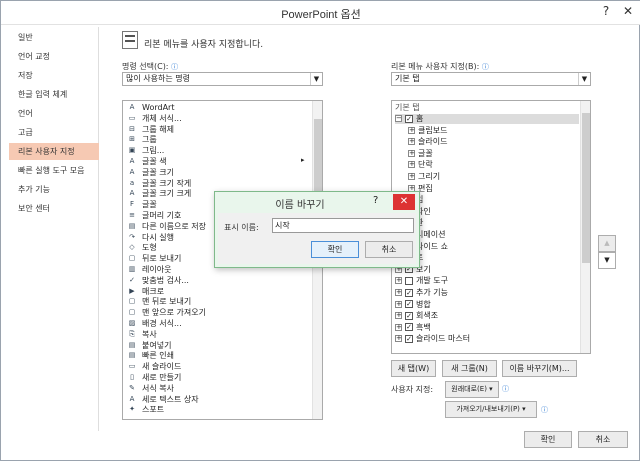 This screenshot has height=461, width=640. Describe the element at coordinates (427, 316) in the screenshot. I see `tree-item-label: 회색조` at that location.